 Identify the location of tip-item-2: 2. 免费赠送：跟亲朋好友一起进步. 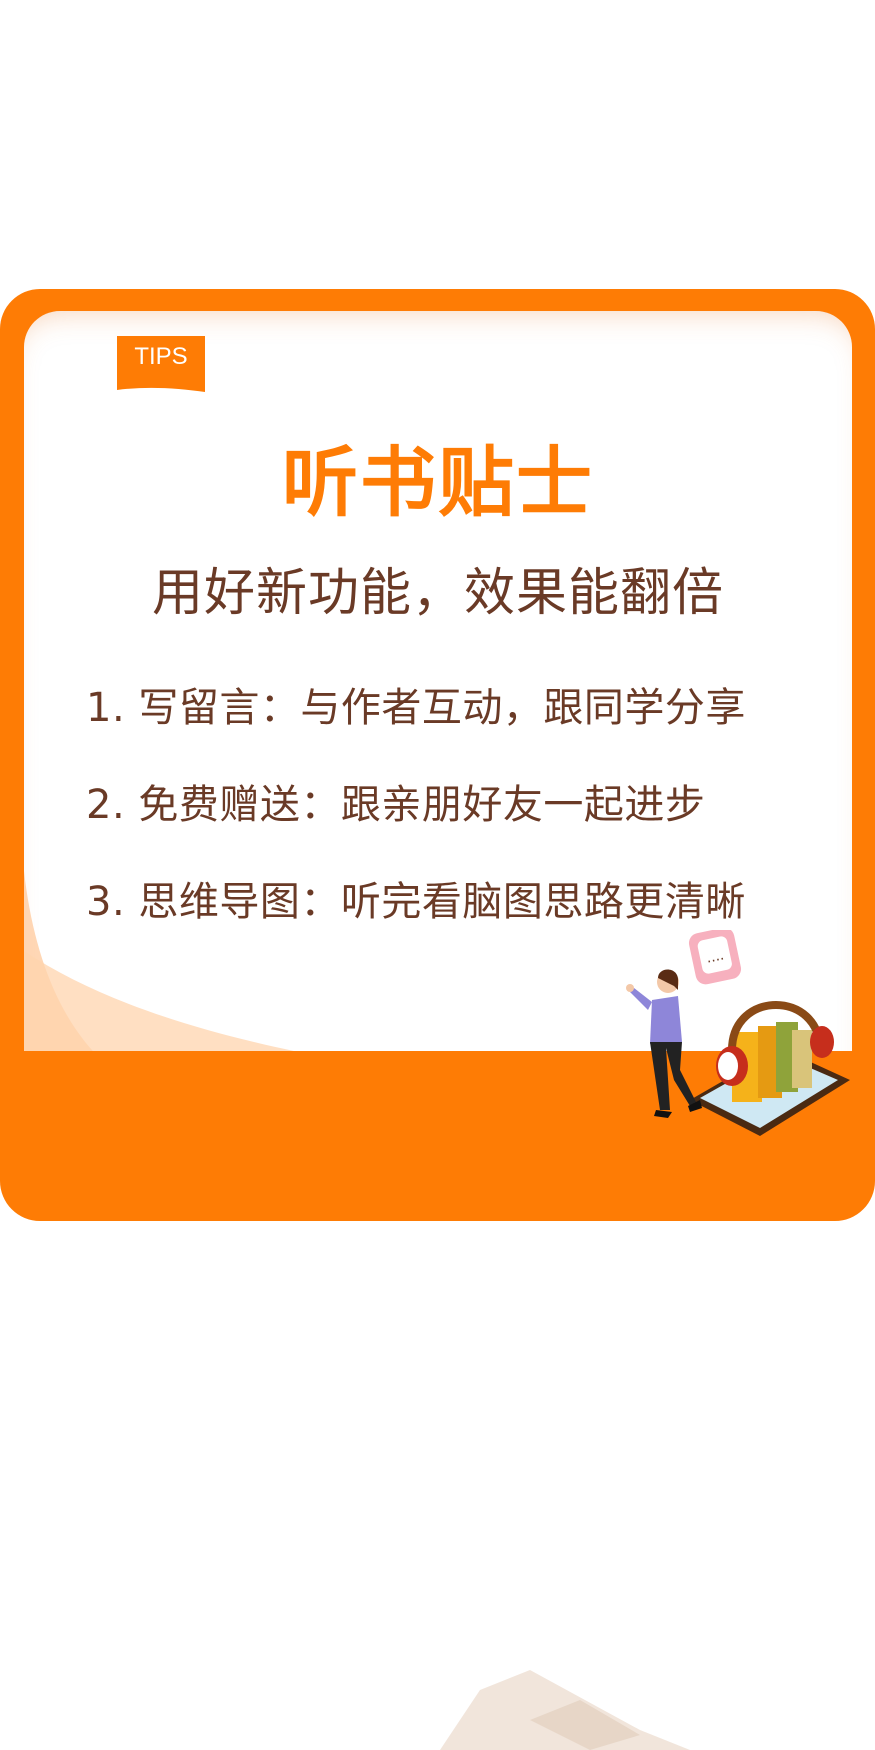
(396, 805).